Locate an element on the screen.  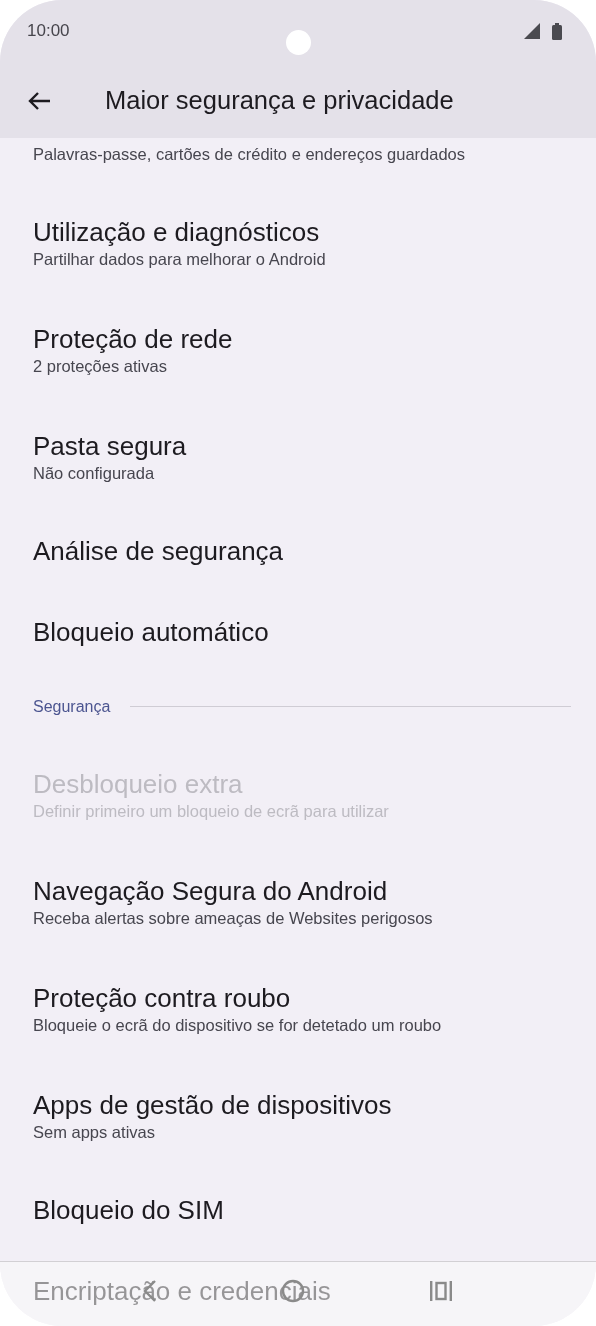
back-icon is located at coordinates (39, 100).